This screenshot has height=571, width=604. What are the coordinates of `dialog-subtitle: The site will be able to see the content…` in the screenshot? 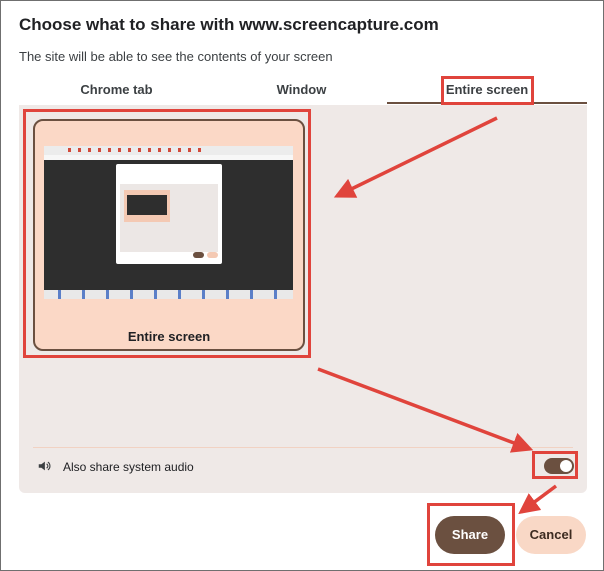 It's located at (176, 56).